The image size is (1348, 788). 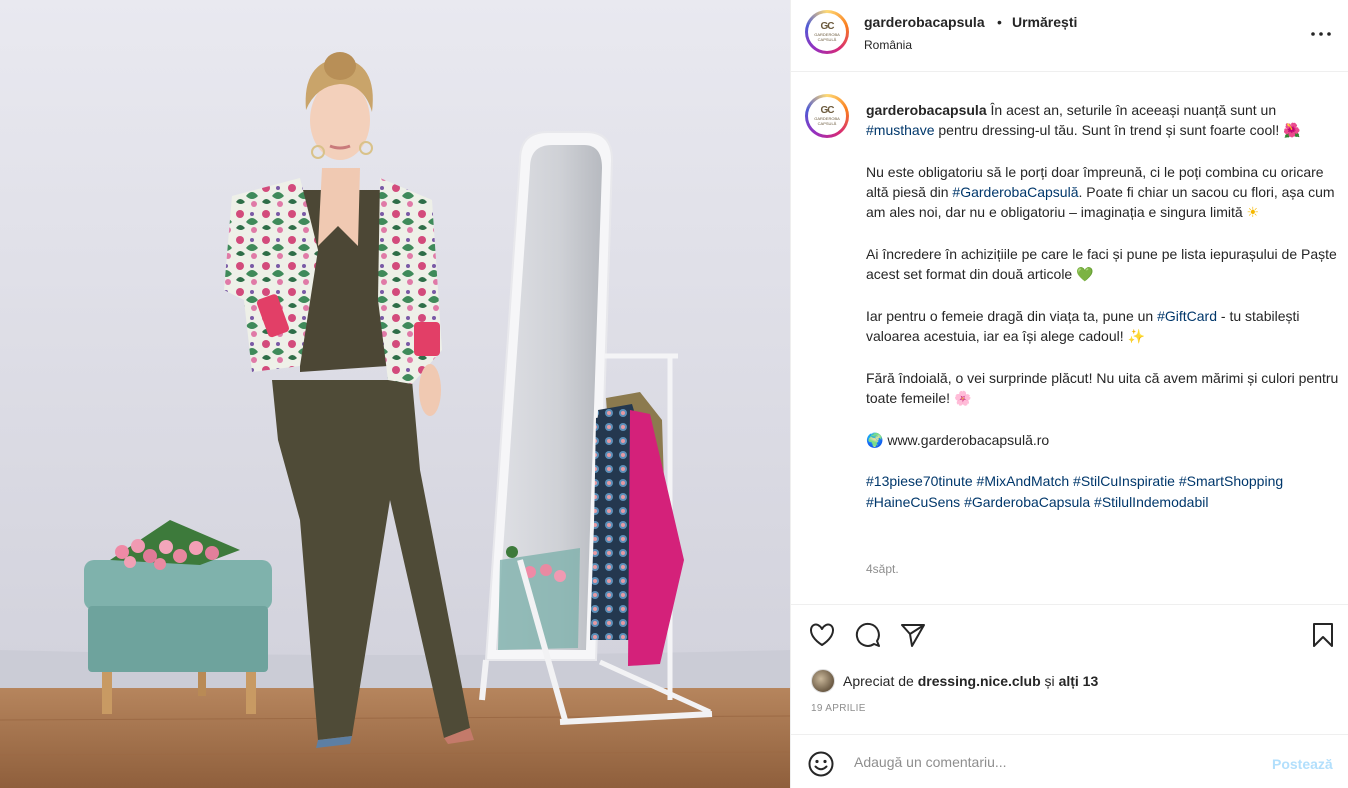 I want to click on caption-avatar: GC GARDEROBA CAPSULĂ, so click(x=827, y=116).